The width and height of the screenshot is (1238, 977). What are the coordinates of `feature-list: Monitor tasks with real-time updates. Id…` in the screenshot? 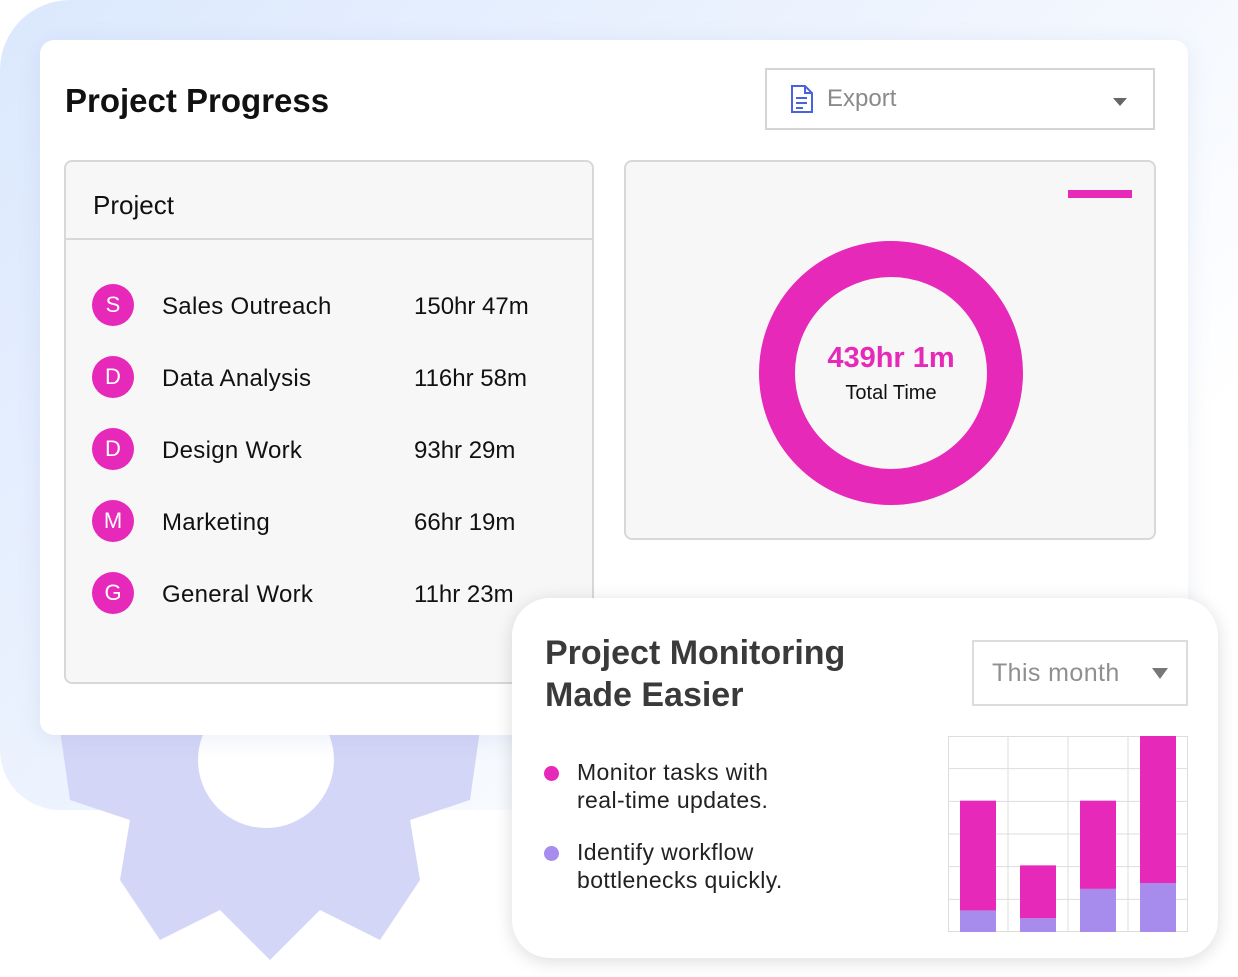 It's located at (734, 838).